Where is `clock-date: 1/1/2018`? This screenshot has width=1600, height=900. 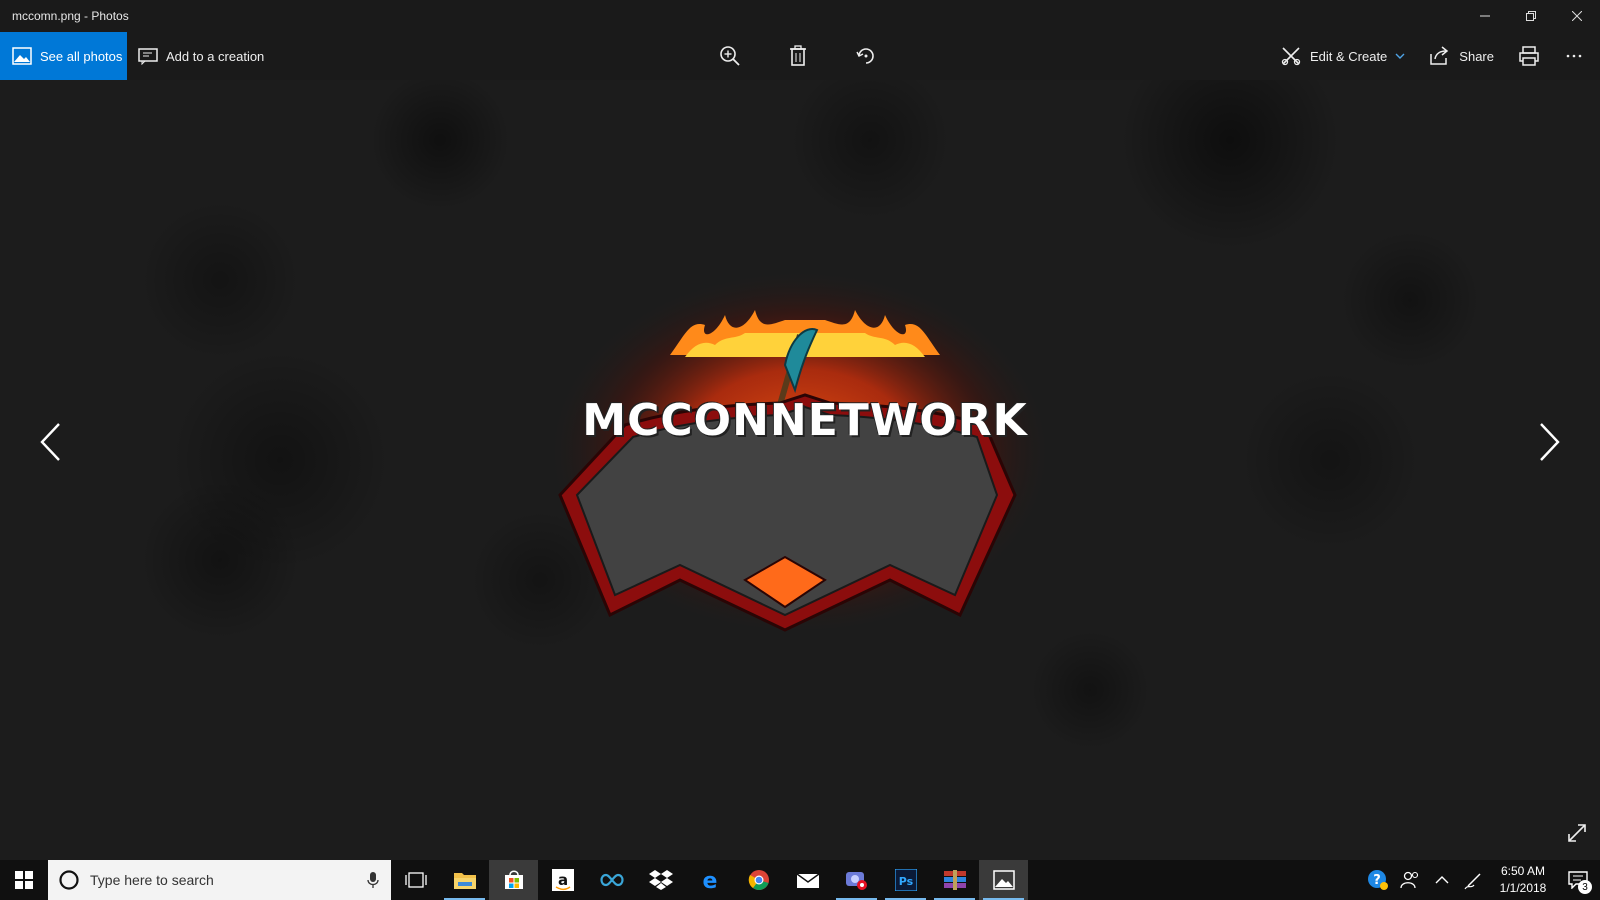 clock-date: 1/1/2018 is located at coordinates (1523, 888).